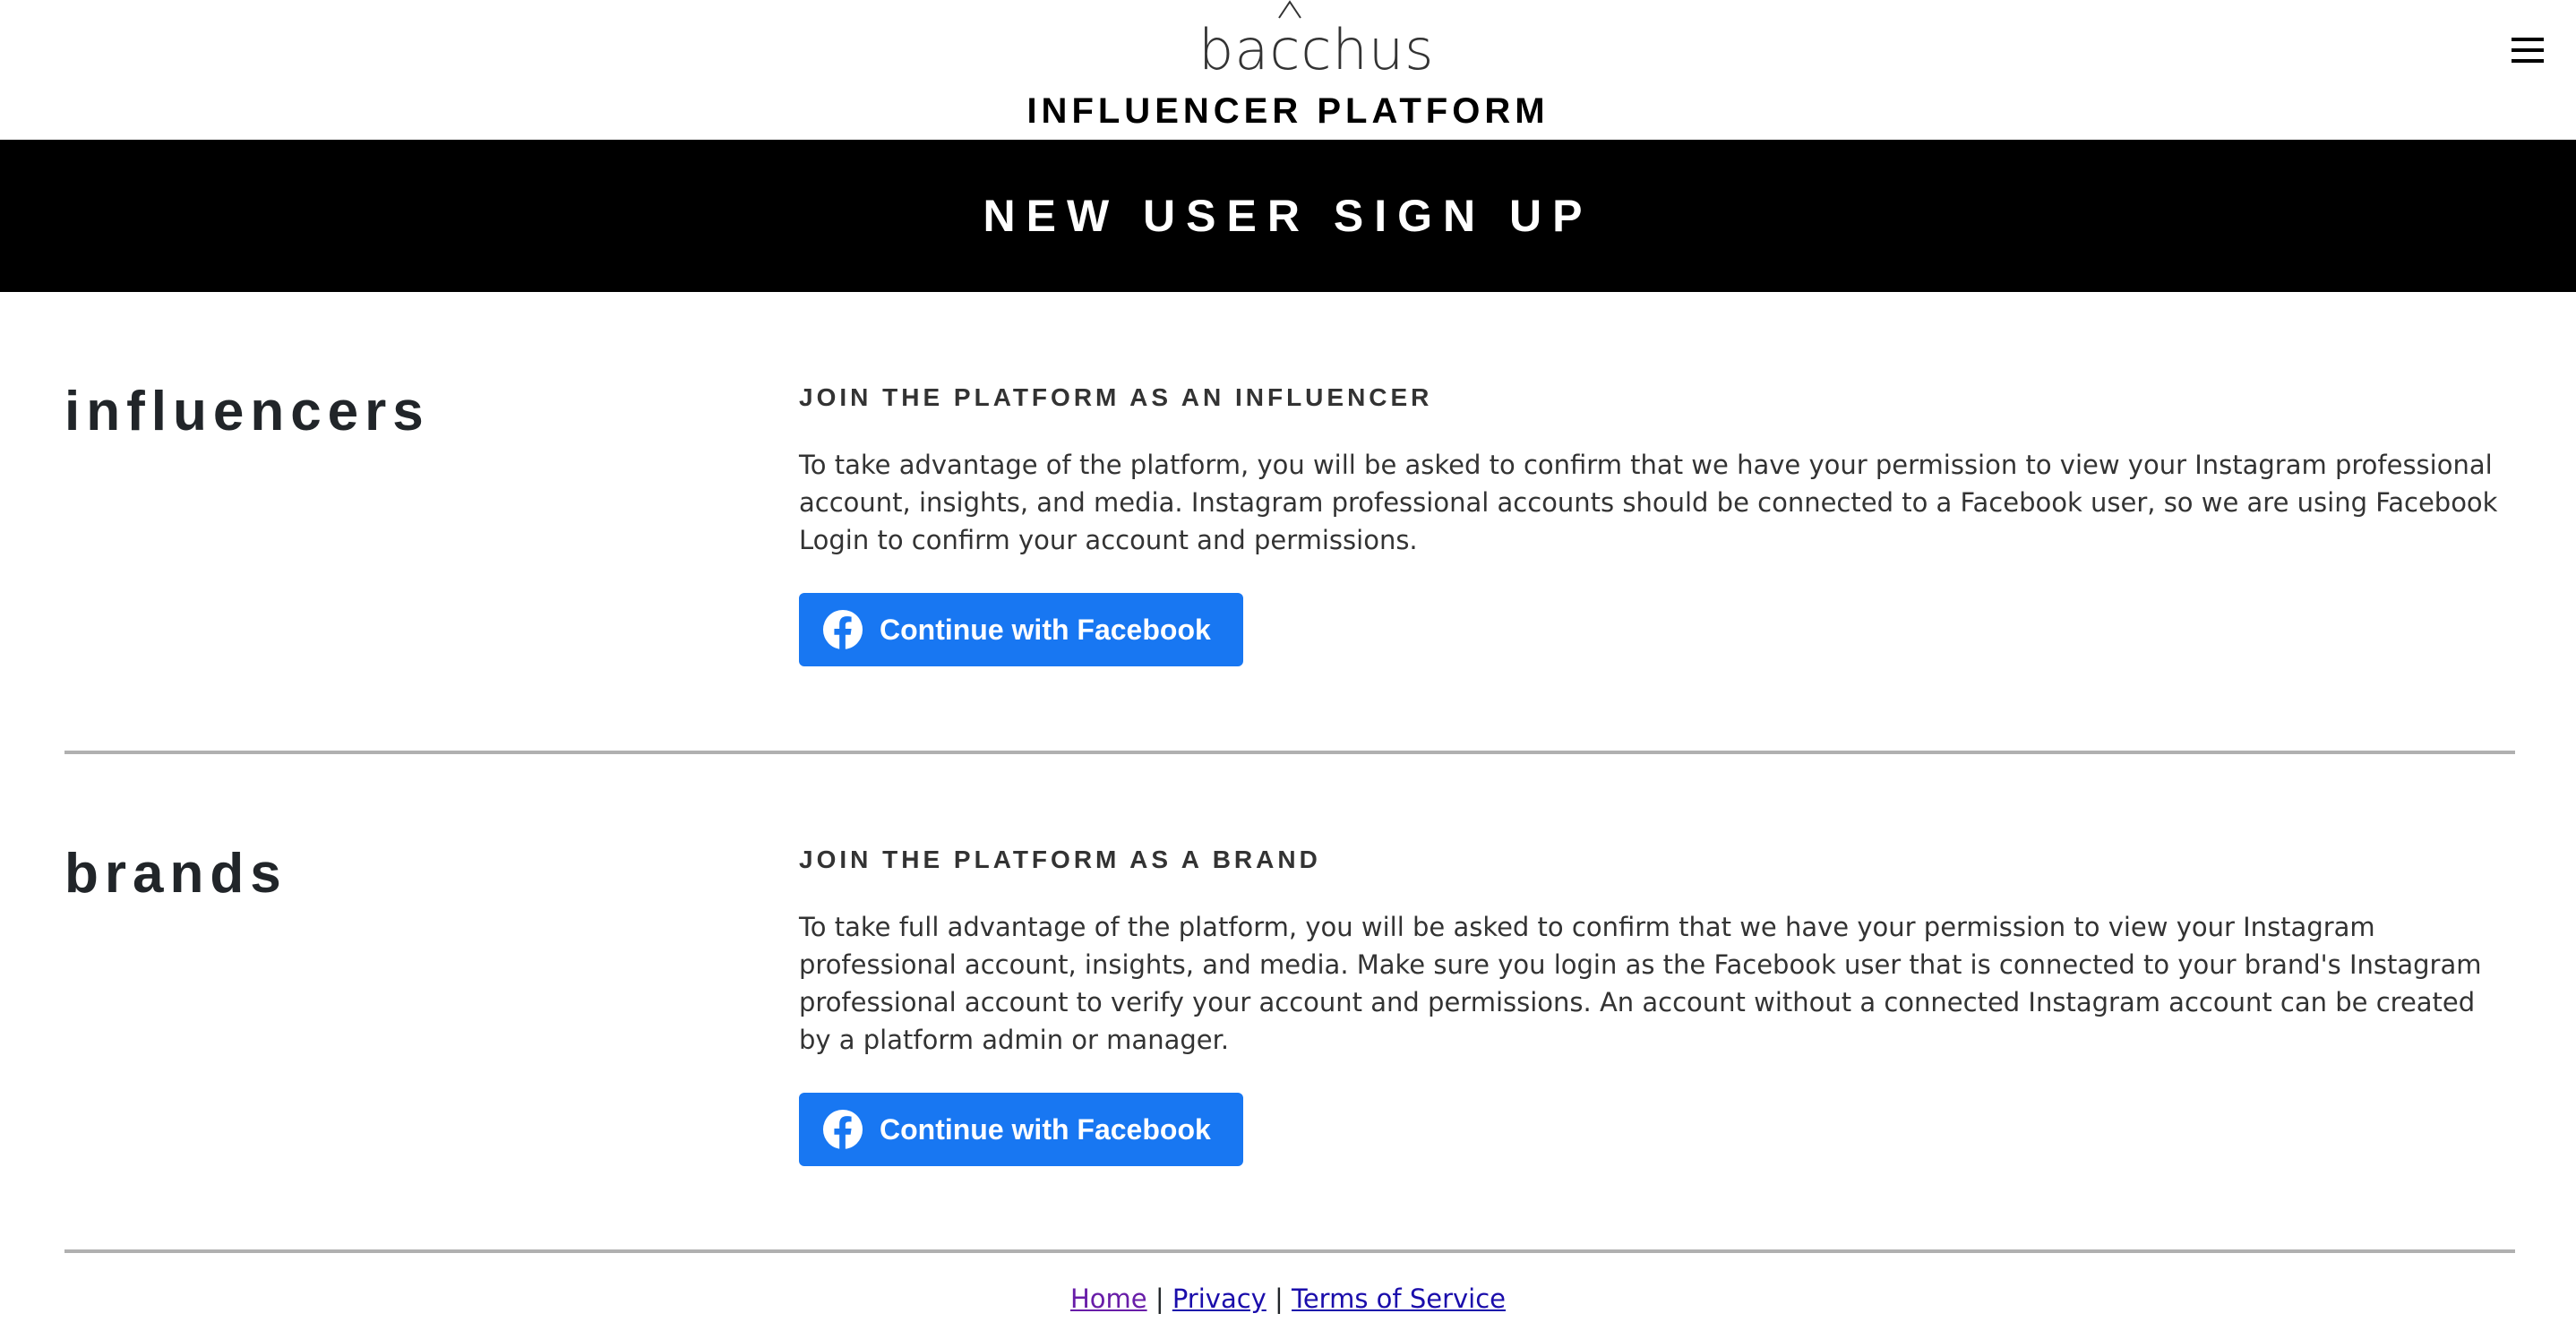 This screenshot has width=2576, height=1322. Describe the element at coordinates (1045, 1129) in the screenshot. I see `brand-facebook-button-label: Continue with Facebook` at that location.